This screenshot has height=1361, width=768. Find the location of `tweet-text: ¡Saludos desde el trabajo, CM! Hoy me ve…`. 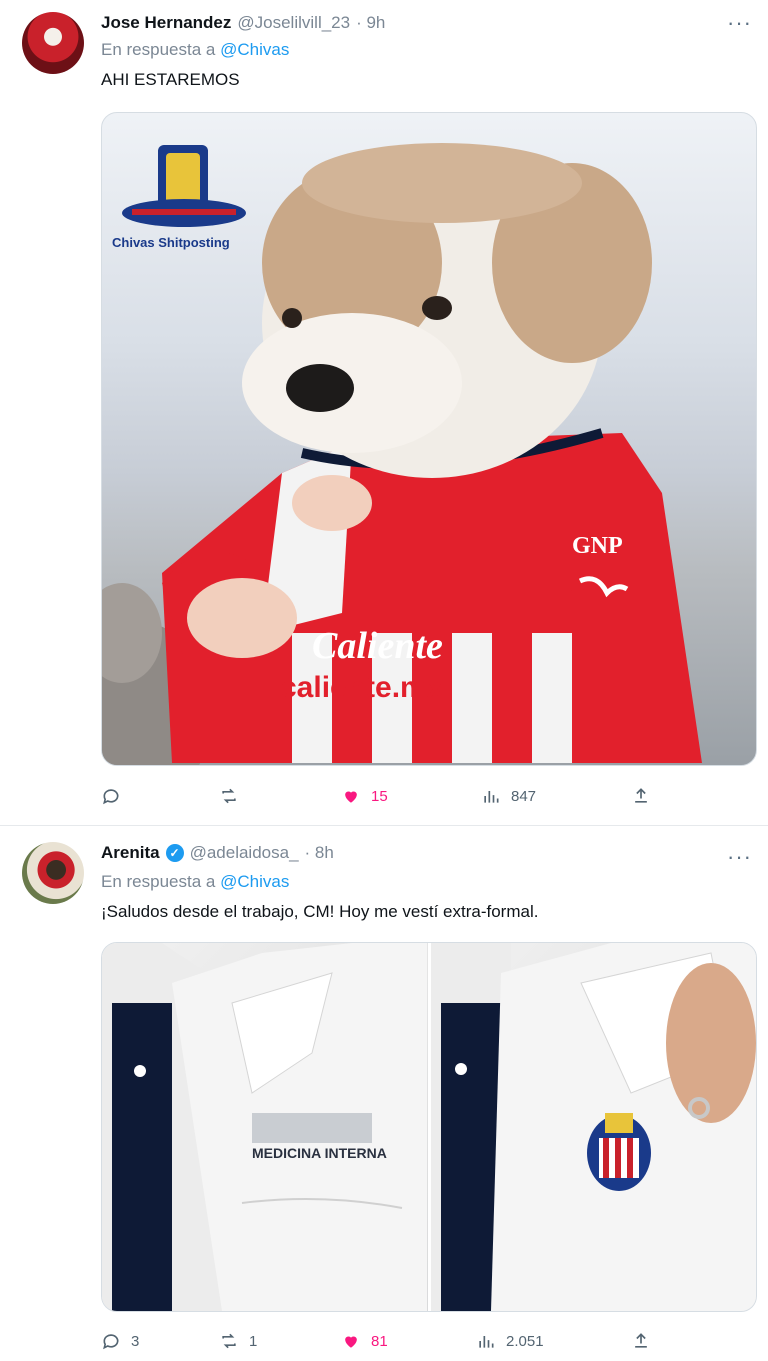

tweet-text: ¡Saludos desde el trabajo, CM! Hoy me ve… is located at coordinates (320, 911).